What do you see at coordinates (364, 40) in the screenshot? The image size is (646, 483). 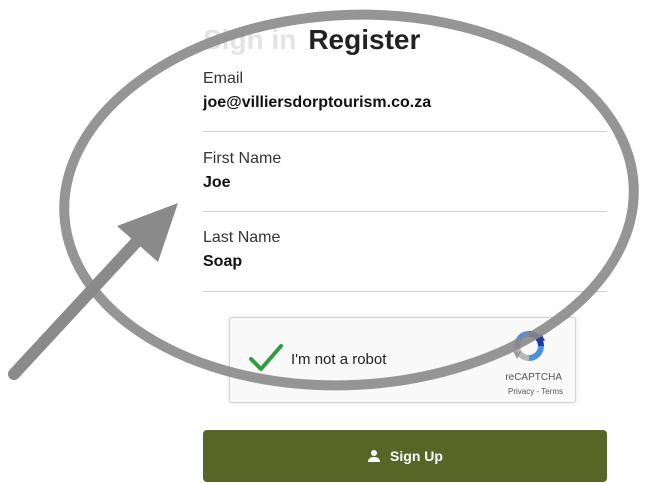 I see `tab-register: Register` at bounding box center [364, 40].